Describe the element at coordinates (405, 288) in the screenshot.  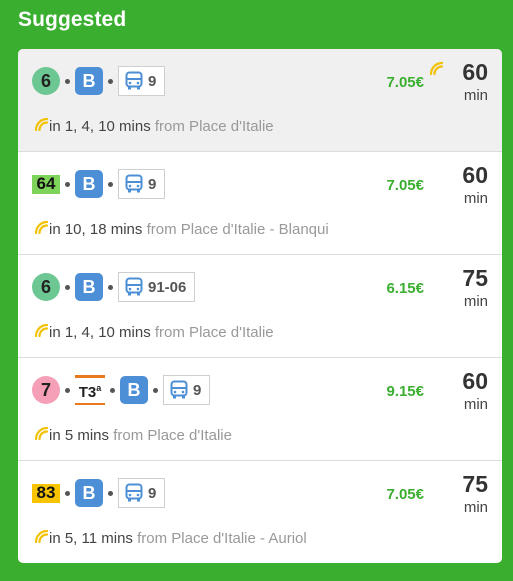
I see `route-price: 6.15€` at that location.